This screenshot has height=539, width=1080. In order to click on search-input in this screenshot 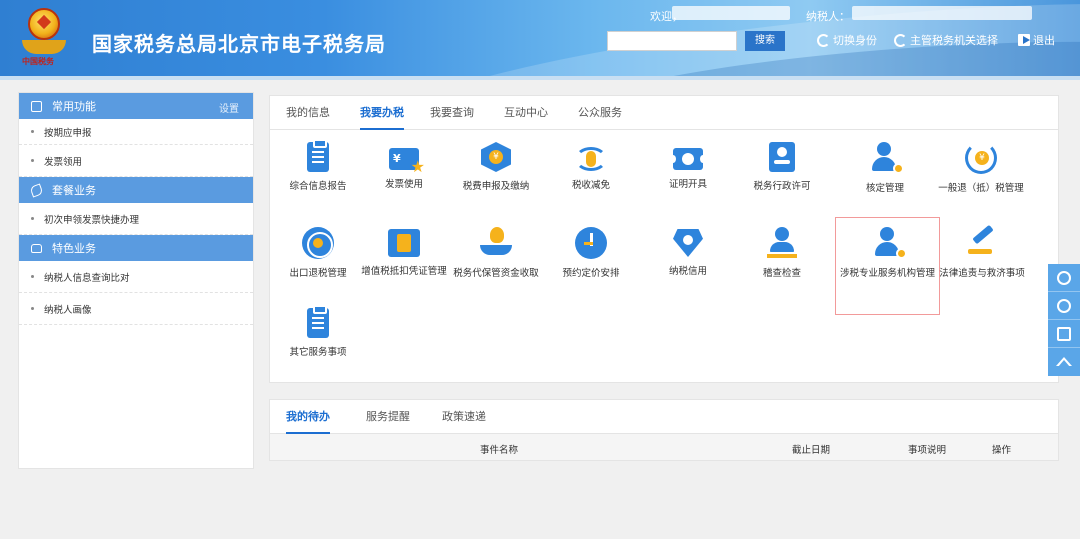, I will do `click(672, 41)`.